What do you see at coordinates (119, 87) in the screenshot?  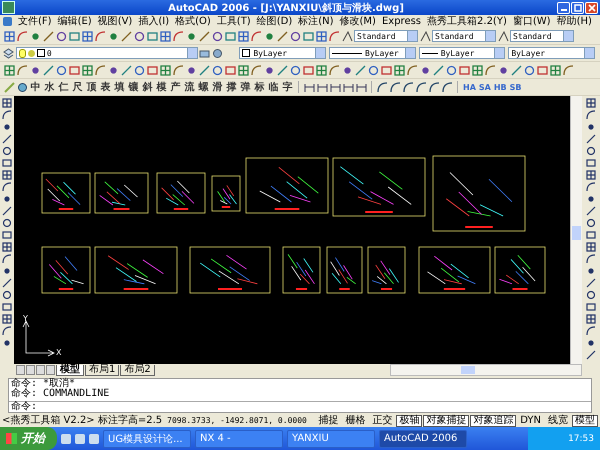 I see `toolbar-button: 填` at bounding box center [119, 87].